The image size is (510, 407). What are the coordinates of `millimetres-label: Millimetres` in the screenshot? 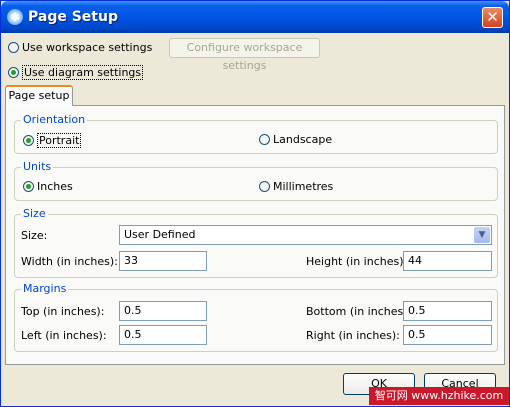 It's located at (303, 186).